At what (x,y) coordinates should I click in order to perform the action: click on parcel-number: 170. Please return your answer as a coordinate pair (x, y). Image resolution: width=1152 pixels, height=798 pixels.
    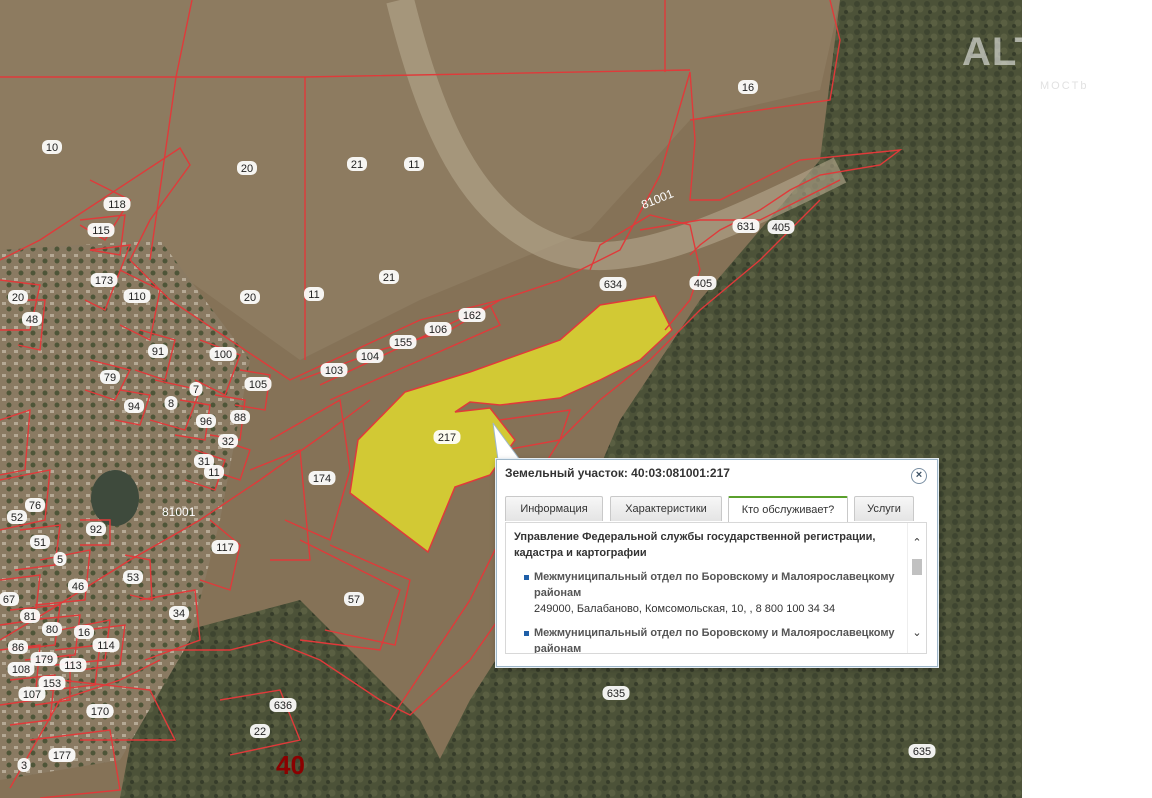
    Looking at the image, I should click on (100, 712).